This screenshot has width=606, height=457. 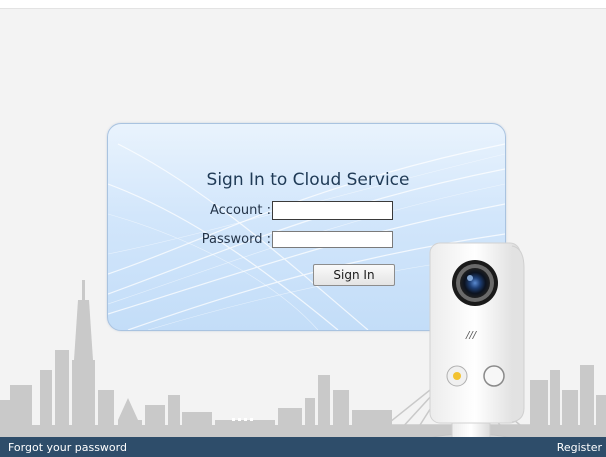 What do you see at coordinates (240, 210) in the screenshot?
I see `account-label: Account :` at bounding box center [240, 210].